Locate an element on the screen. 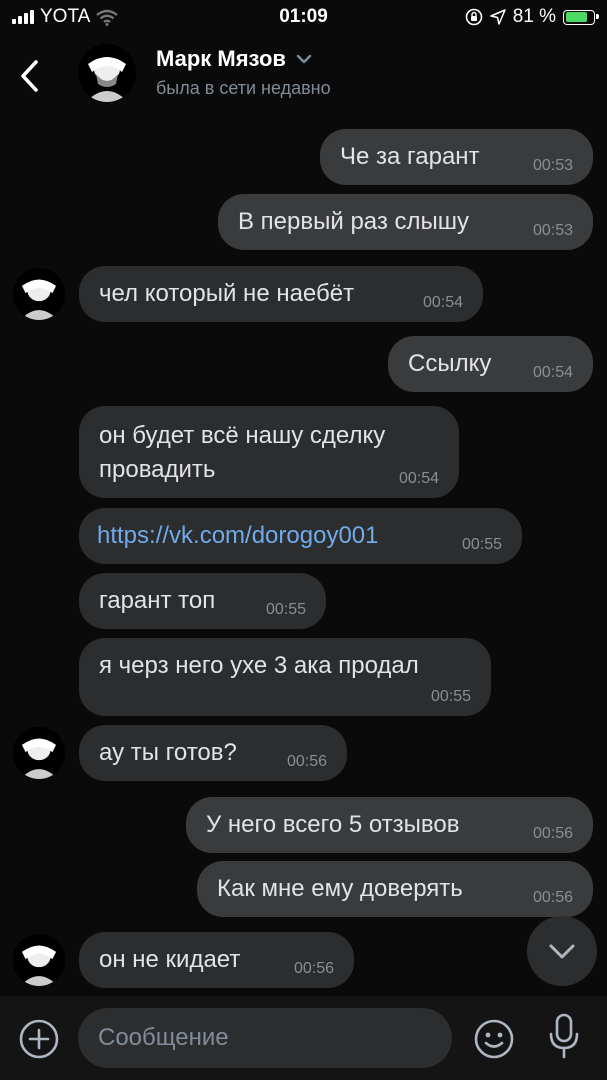  chevron-left-icon is located at coordinates (29, 76).